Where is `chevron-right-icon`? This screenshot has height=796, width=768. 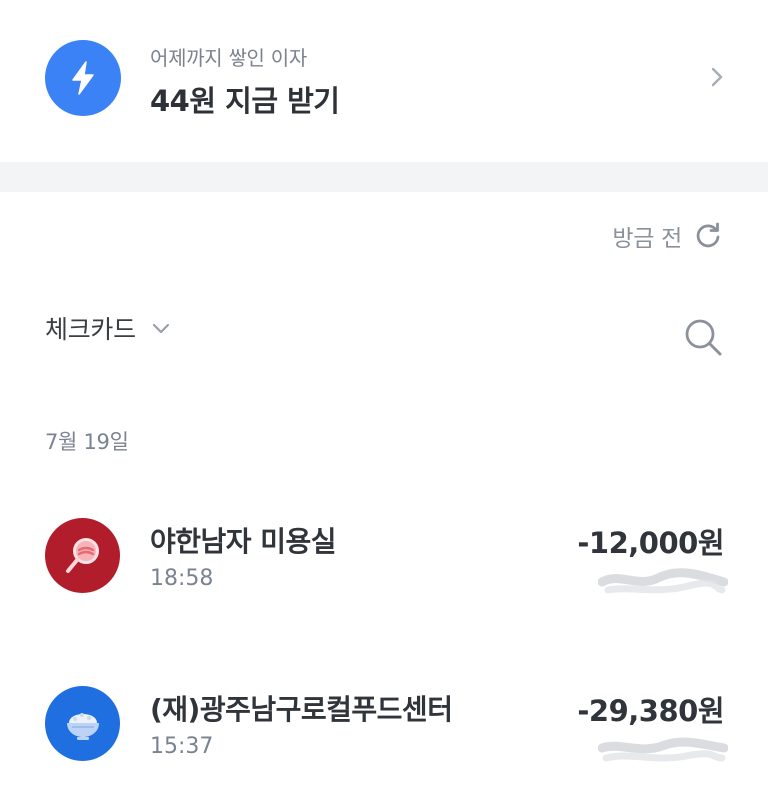
chevron-right-icon is located at coordinates (717, 77).